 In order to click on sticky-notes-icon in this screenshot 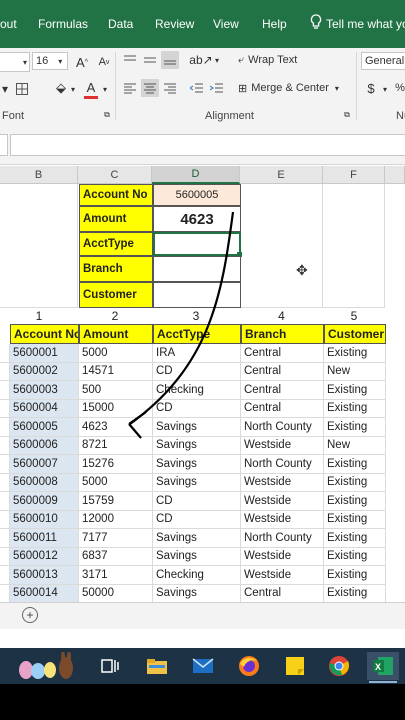, I will do `click(295, 666)`.